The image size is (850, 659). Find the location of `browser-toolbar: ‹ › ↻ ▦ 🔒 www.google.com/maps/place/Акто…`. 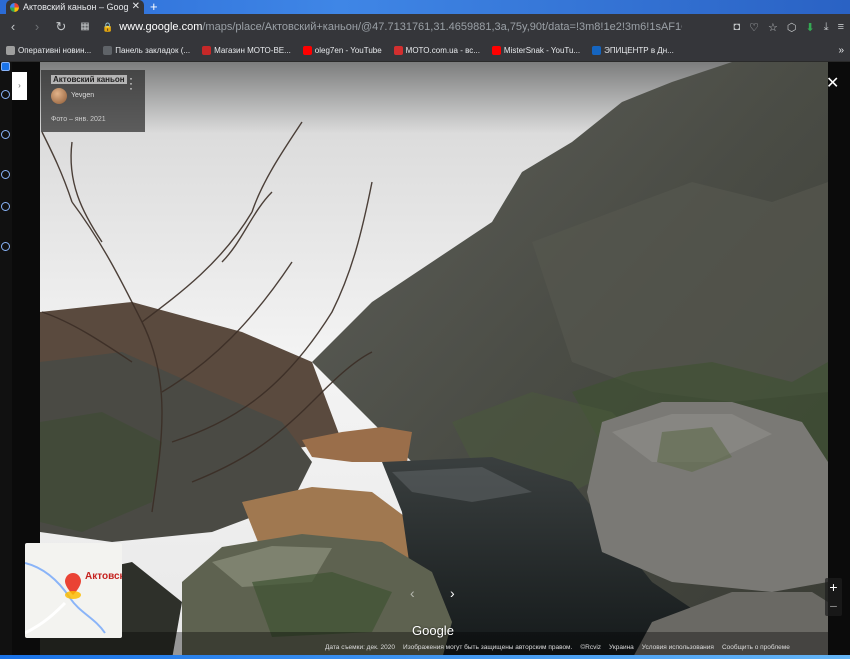

browser-toolbar: ‹ › ↻ ▦ 🔒 www.google.com/maps/place/Акто… is located at coordinates (425, 27).